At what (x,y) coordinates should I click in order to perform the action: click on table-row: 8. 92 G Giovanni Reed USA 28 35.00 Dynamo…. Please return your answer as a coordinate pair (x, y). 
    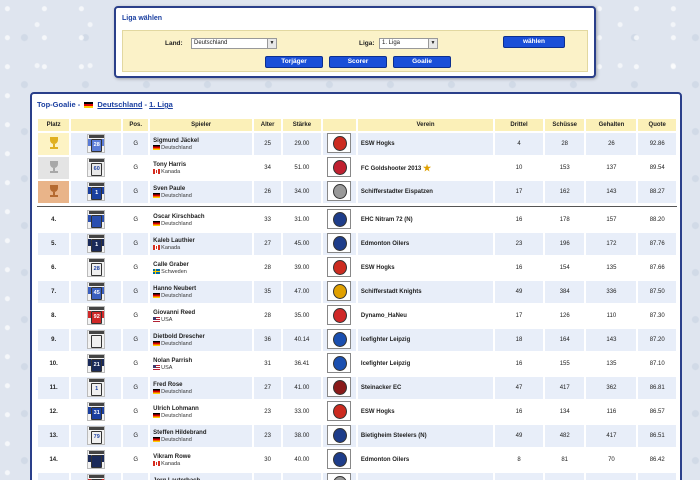
    Looking at the image, I should click on (357, 316).